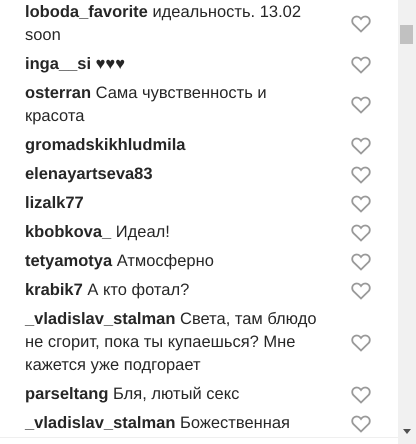  What do you see at coordinates (163, 24) in the screenshot?
I see `comment-text: loboda_favorite идеальность. 13.02 soon` at bounding box center [163, 24].